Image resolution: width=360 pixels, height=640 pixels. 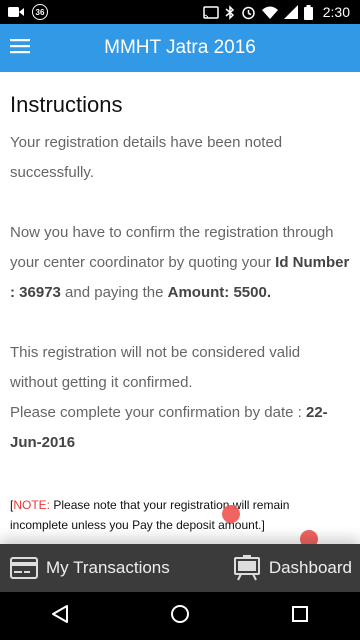 I want to click on app-title: MMHT Jatra 2016, so click(x=180, y=47).